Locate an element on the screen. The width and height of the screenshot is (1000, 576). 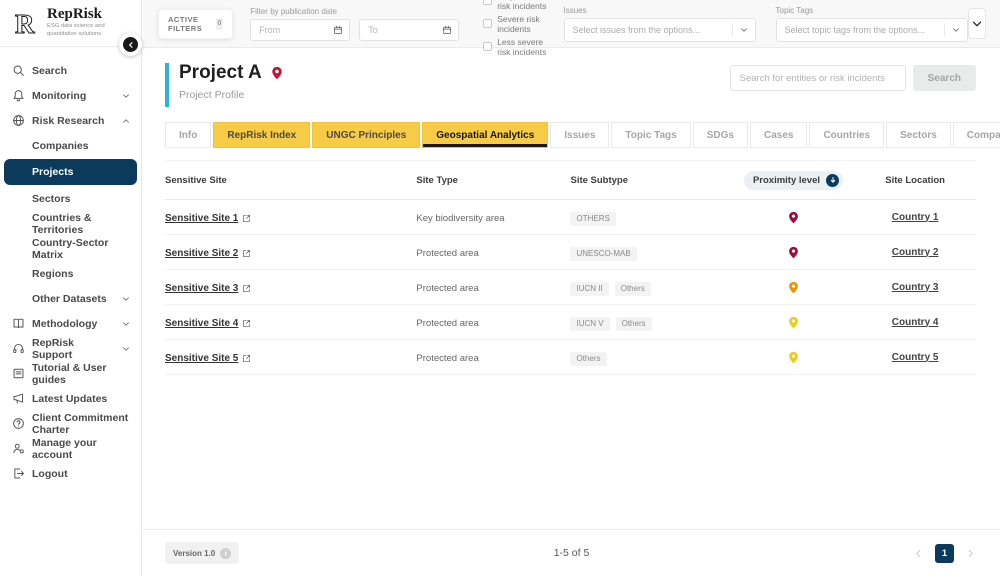
current-page-button: 1 is located at coordinates (944, 553).